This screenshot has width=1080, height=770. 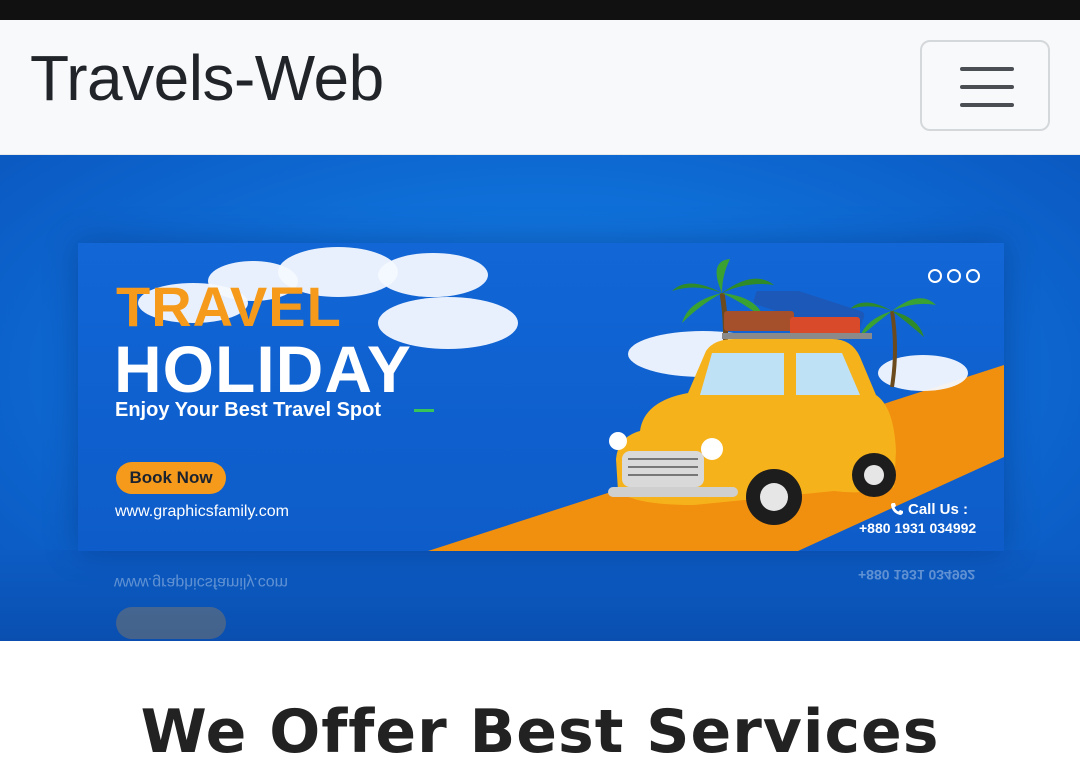 What do you see at coordinates (985, 85) in the screenshot?
I see `navbar-toggler-button` at bounding box center [985, 85].